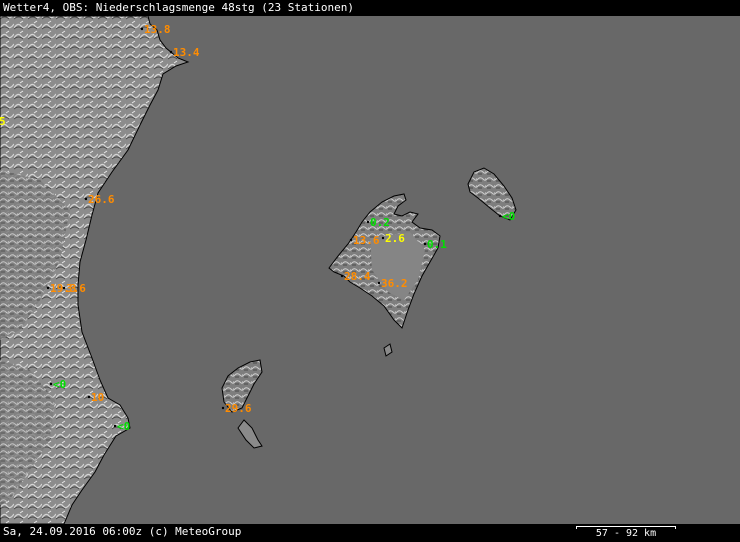 The image size is (740, 542). I want to click on station-label: 3.6, so click(76, 288).